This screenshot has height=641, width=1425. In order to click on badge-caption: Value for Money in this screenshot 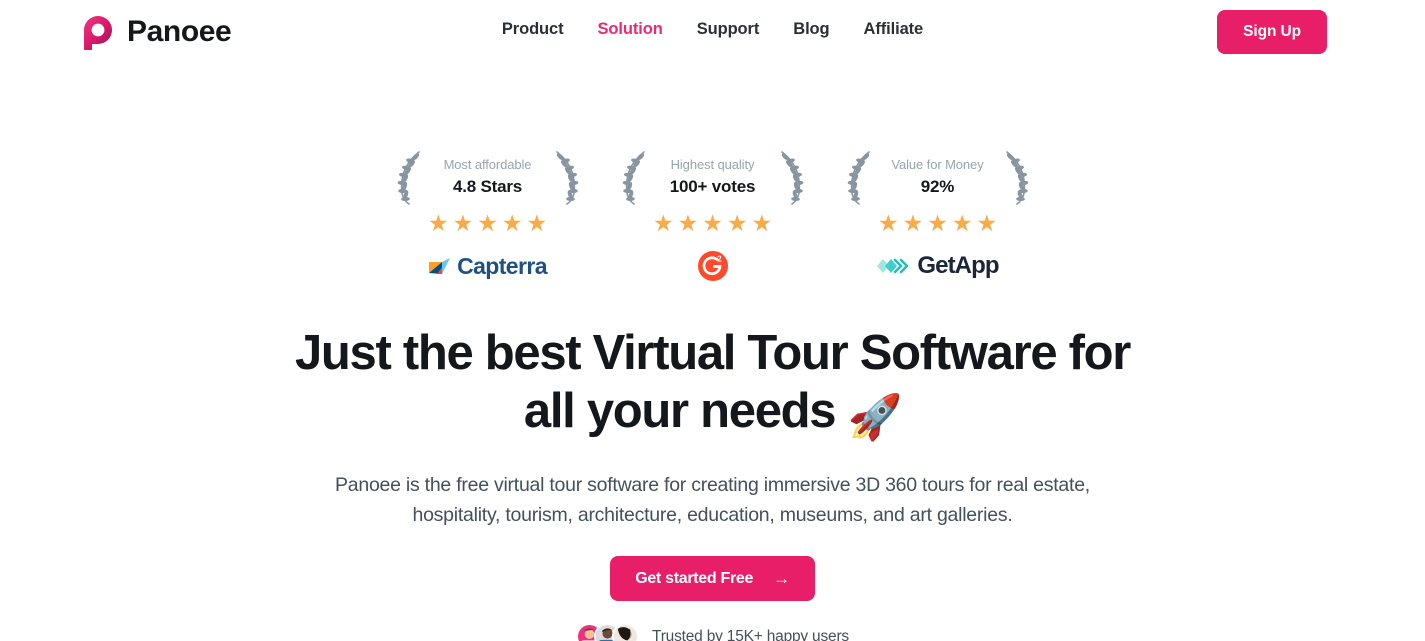, I will do `click(937, 164)`.